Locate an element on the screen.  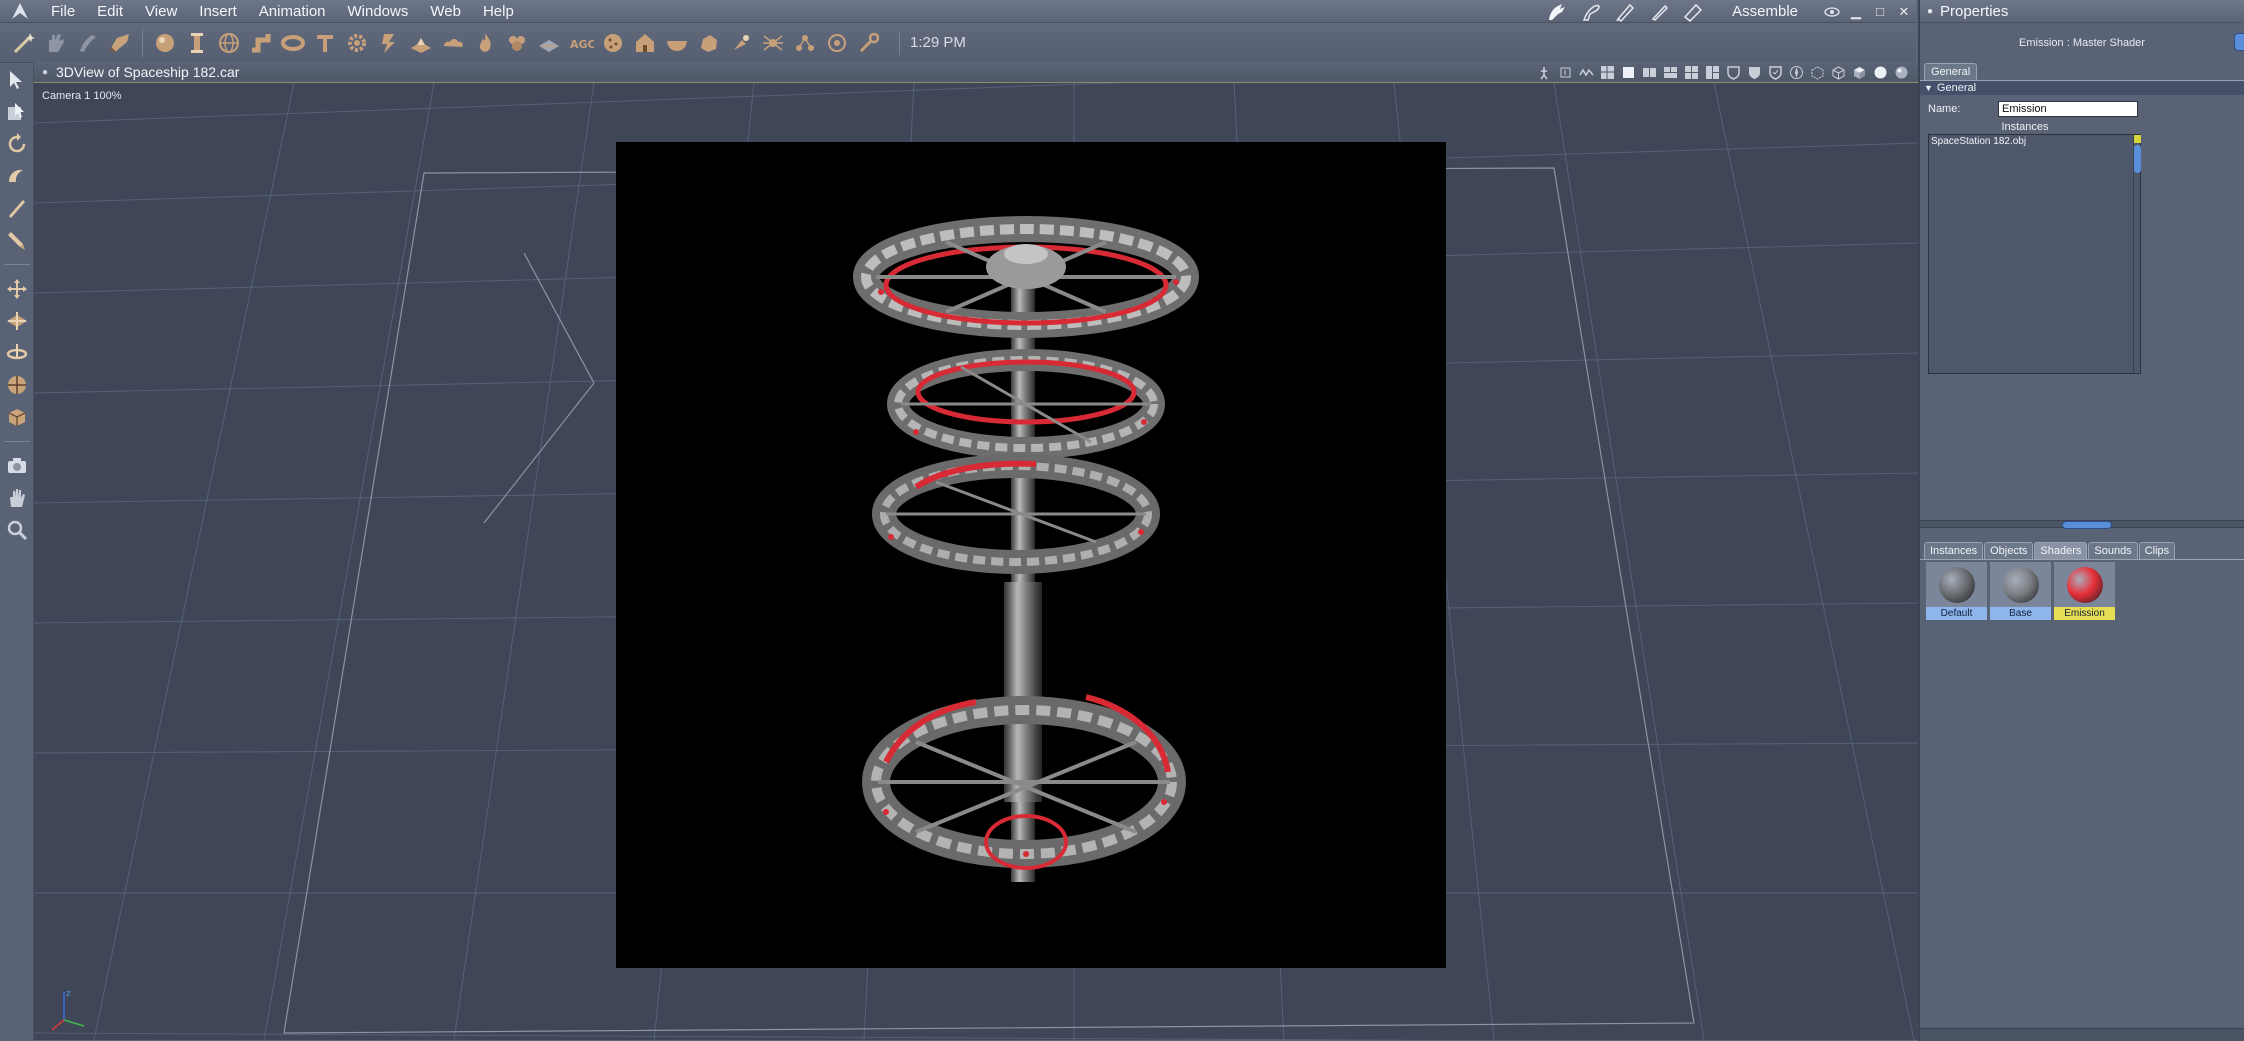
water-primitive-icon is located at coordinates (549, 43).